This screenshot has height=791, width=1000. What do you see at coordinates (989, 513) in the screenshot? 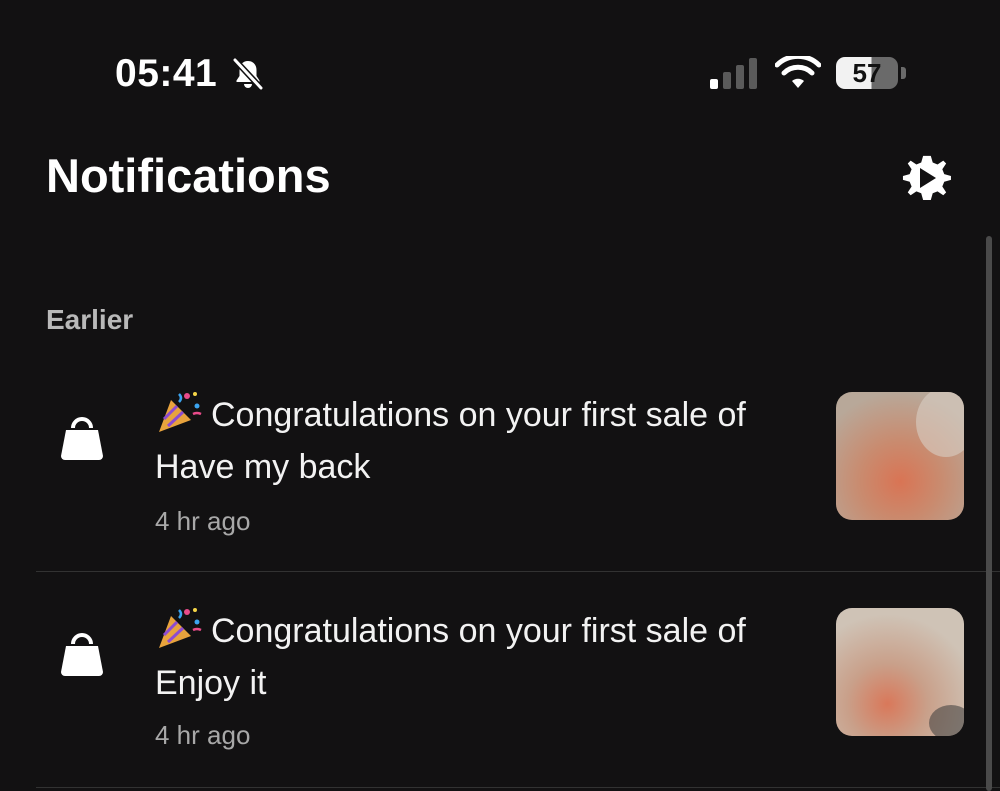
I see `scrollbar` at bounding box center [989, 513].